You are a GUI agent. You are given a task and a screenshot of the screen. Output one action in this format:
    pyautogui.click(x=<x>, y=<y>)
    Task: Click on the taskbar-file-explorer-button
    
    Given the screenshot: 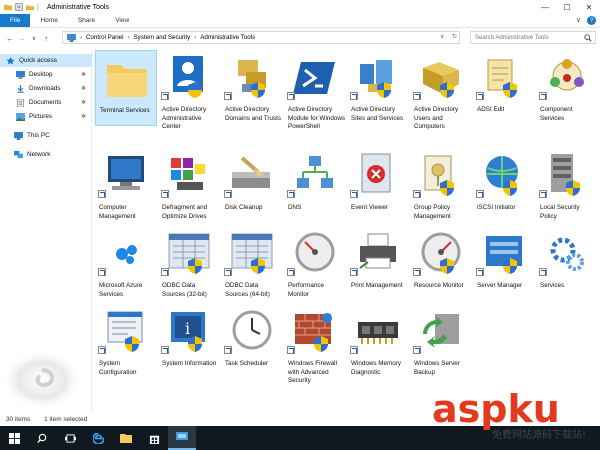 What is the action you would take?
    pyautogui.click(x=126, y=438)
    